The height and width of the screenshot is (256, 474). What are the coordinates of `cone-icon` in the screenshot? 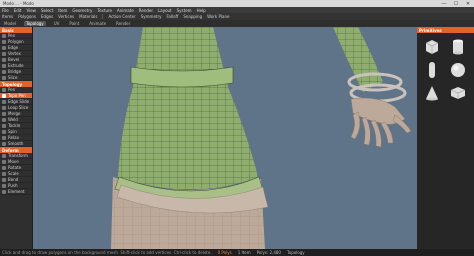 It's located at (432, 92).